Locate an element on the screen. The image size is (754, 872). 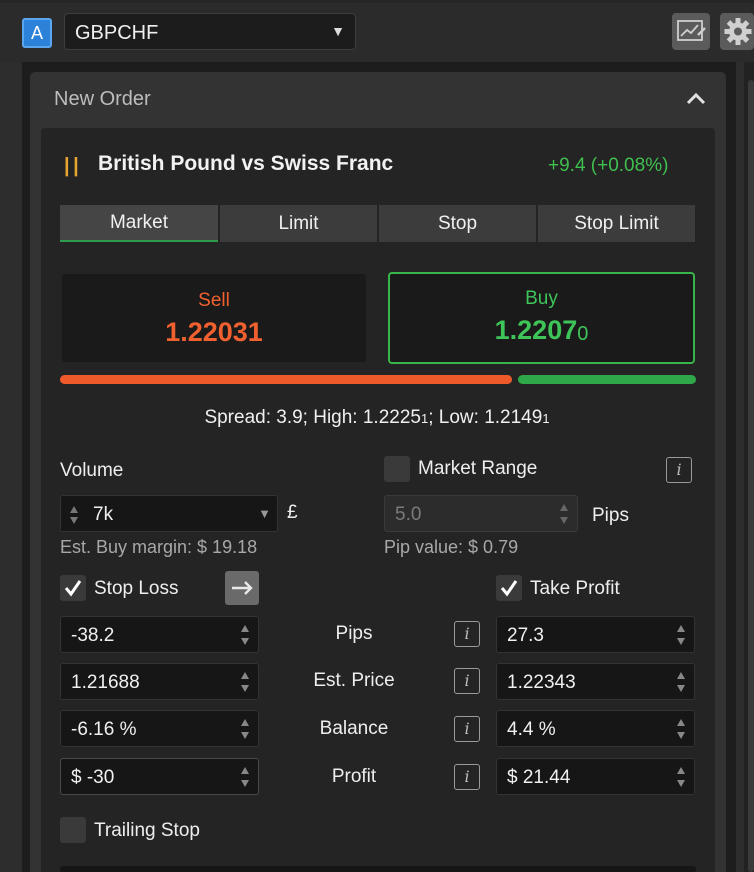
sell-sentiment-bar is located at coordinates (286, 379).